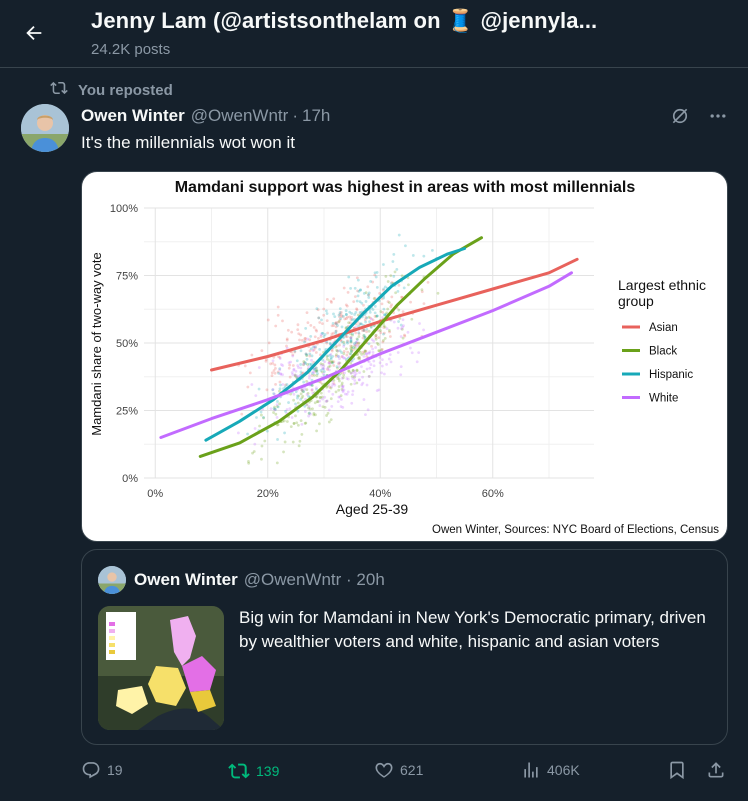 The image size is (748, 801). Describe the element at coordinates (102, 770) in the screenshot. I see `reply-button: 19` at that location.